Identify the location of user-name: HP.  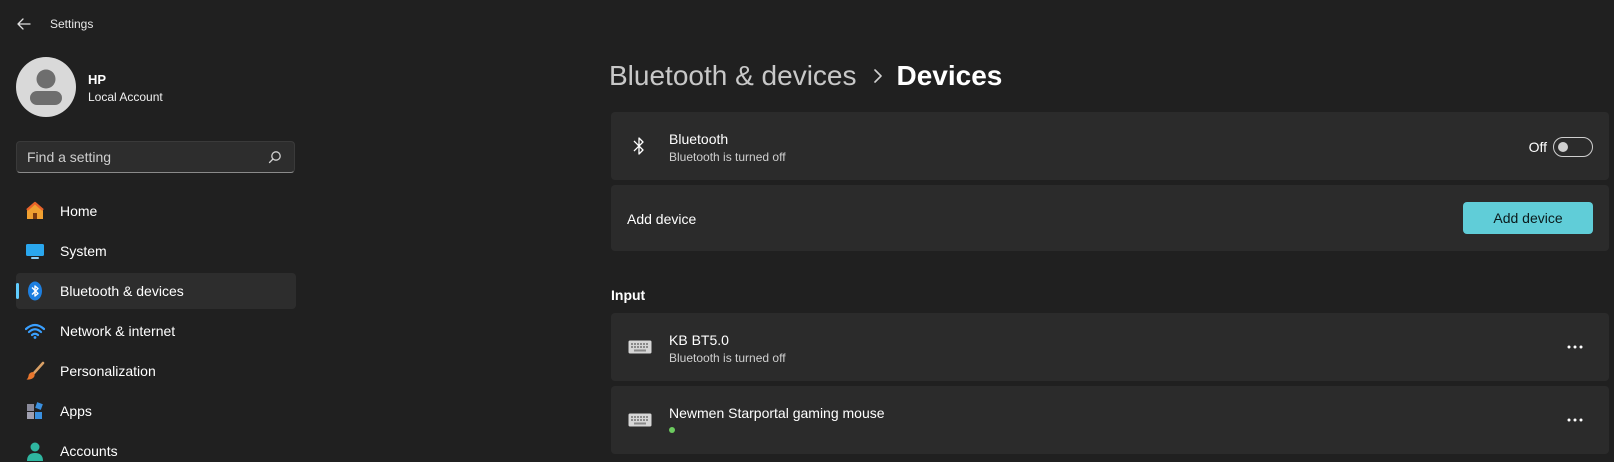
(97, 79).